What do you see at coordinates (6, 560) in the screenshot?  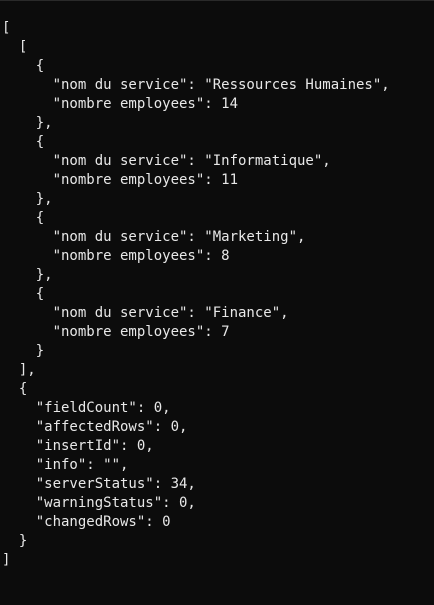 I see `console-line-close-array: ]` at bounding box center [6, 560].